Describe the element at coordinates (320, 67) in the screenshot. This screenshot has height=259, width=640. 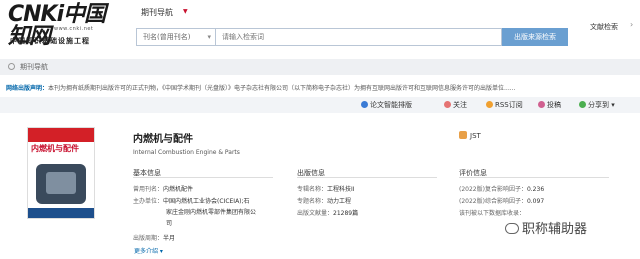
I see `breadcrumb: 期刊导航` at that location.